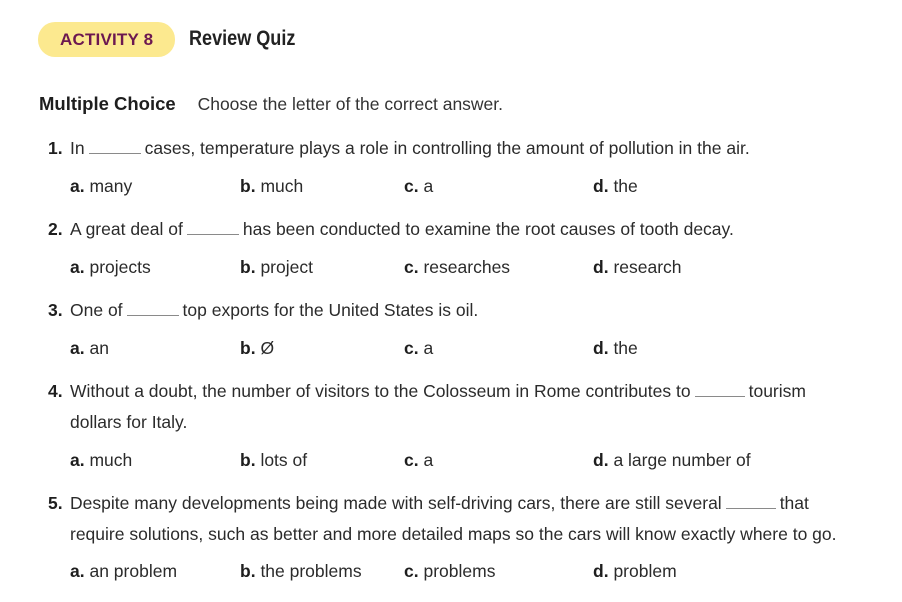  I want to click on option-d: d. a large number of, so click(672, 460).